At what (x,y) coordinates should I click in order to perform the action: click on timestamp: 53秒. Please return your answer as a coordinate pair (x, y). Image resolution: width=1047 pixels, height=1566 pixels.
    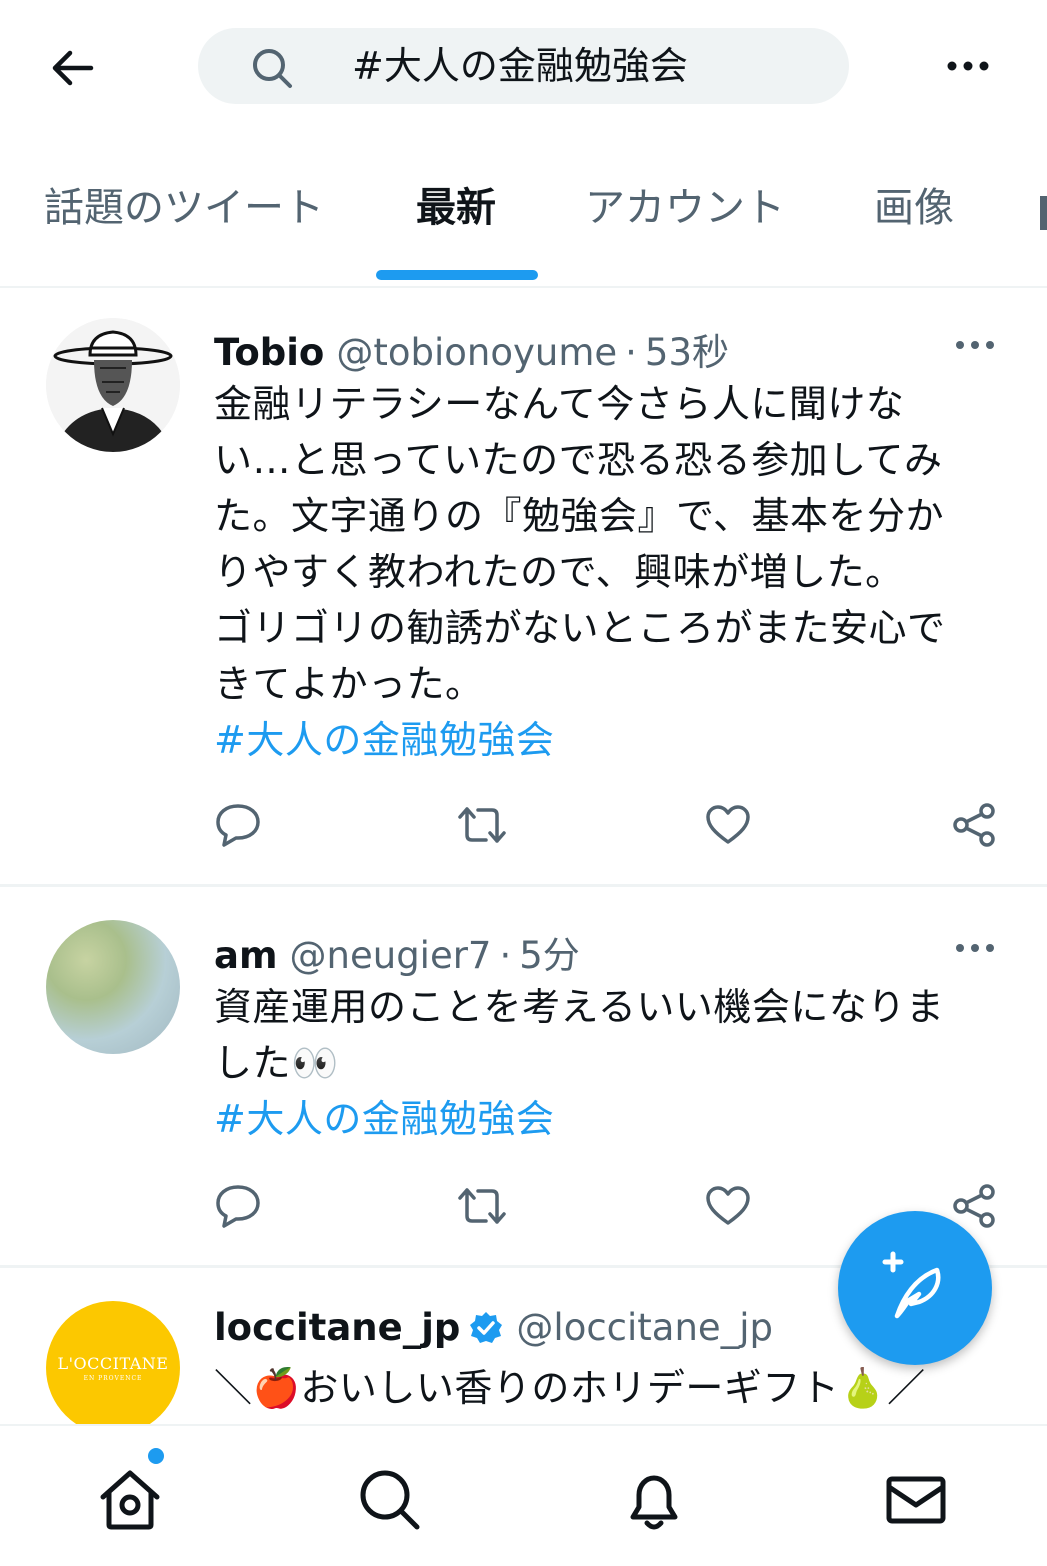
    Looking at the image, I should click on (687, 352).